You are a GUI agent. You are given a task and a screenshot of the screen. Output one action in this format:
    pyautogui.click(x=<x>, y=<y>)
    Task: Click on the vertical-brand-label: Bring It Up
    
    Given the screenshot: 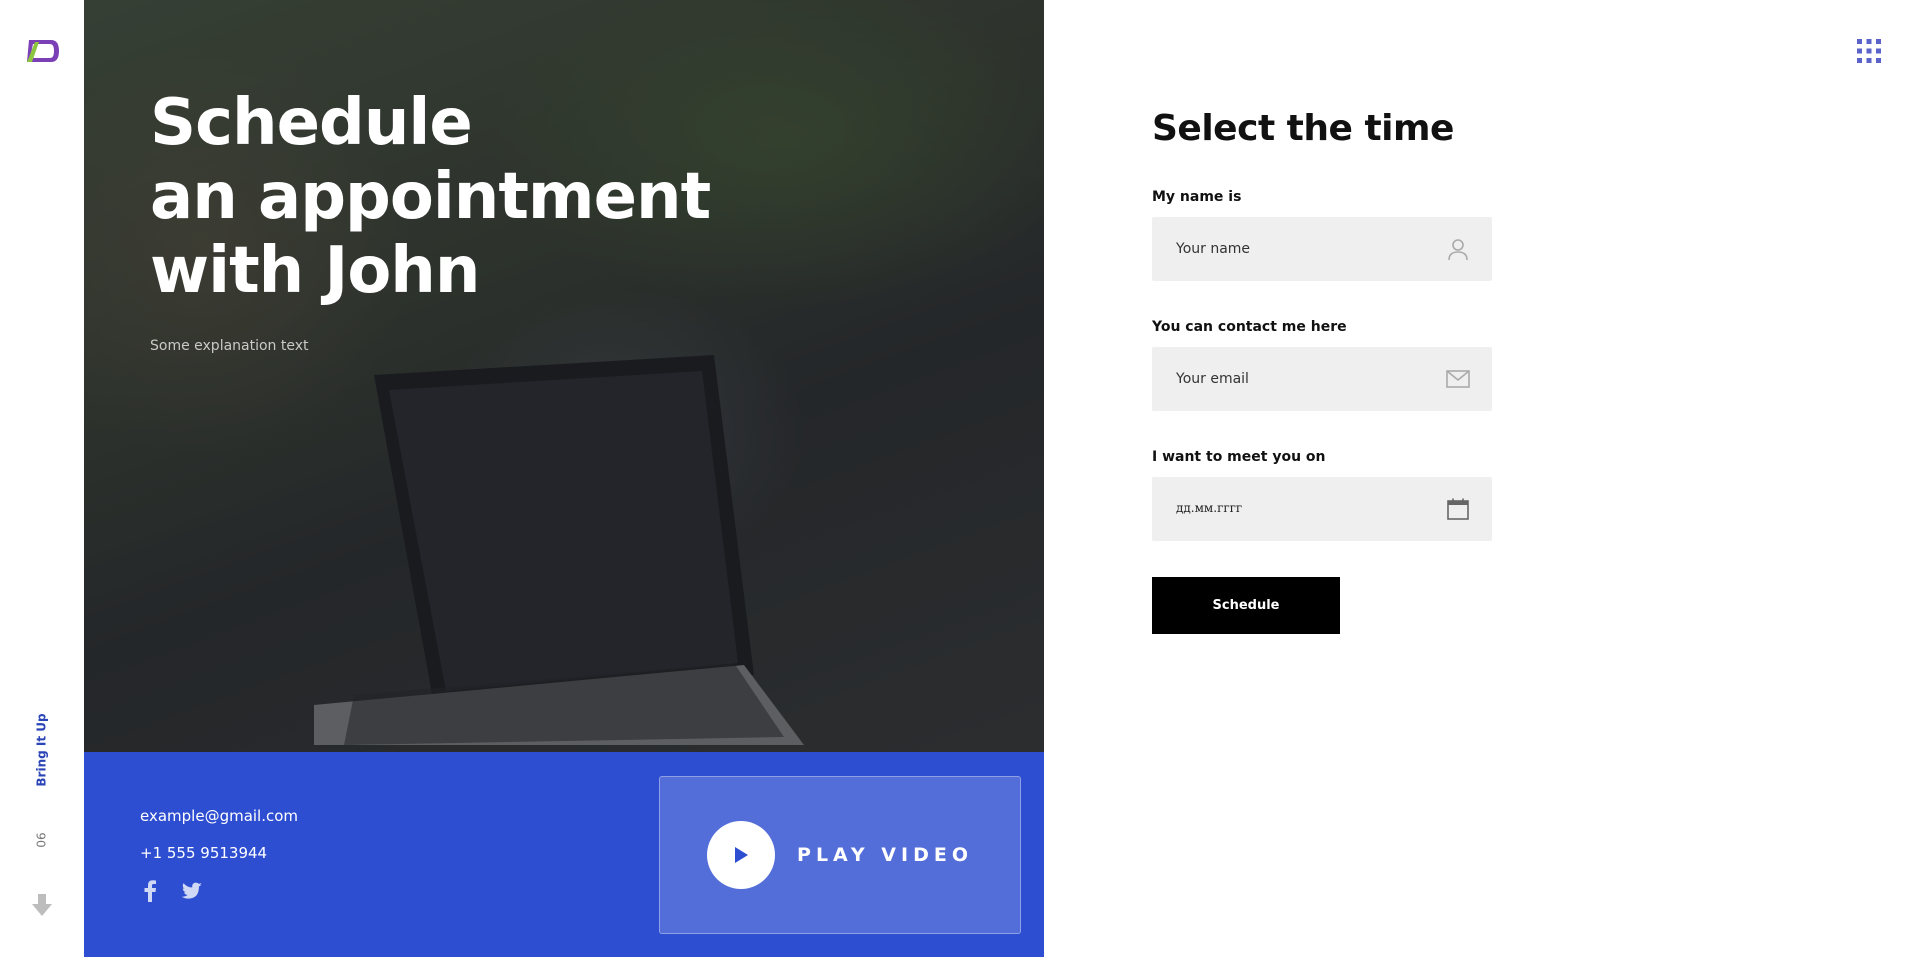 What is the action you would take?
    pyautogui.click(x=42, y=750)
    